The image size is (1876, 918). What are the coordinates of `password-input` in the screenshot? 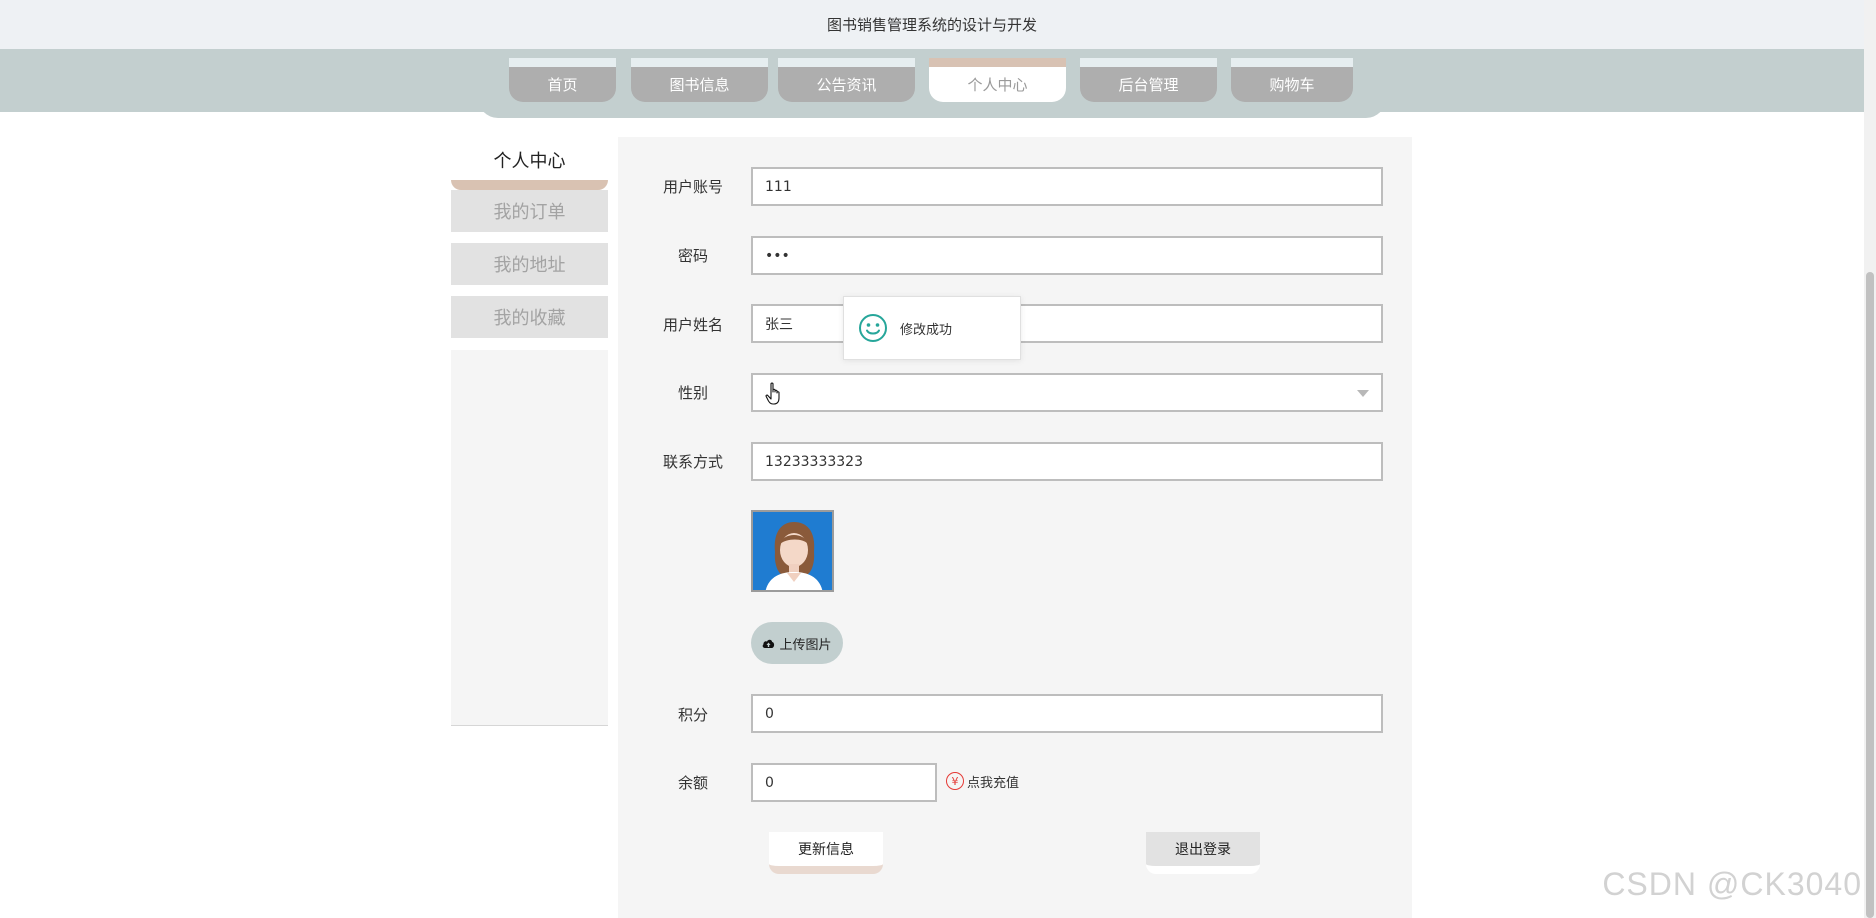 It's located at (1067, 255).